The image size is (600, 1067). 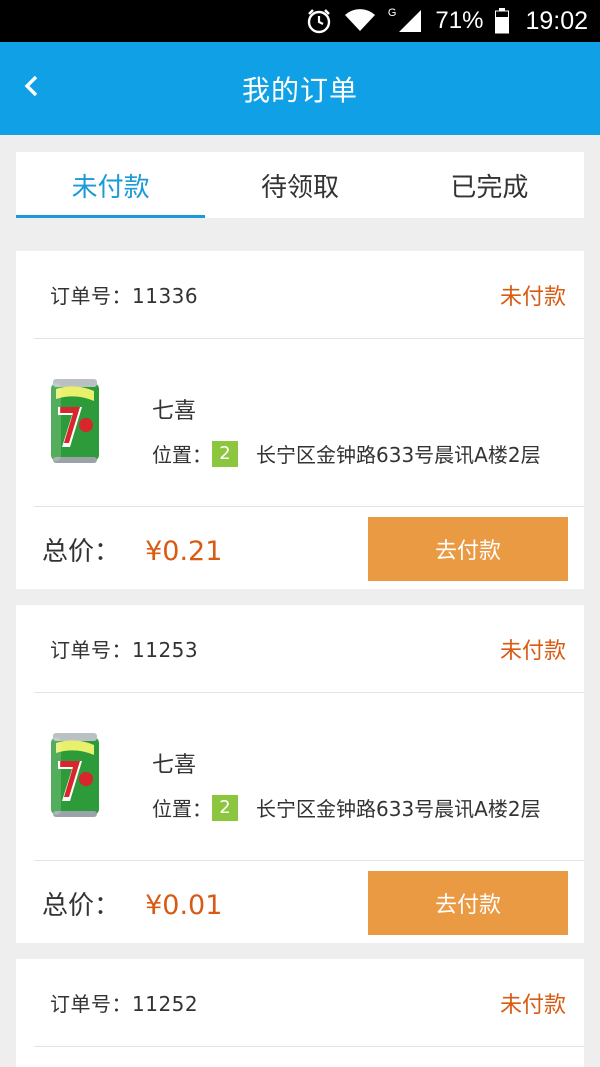 I want to click on tab-to-collect: 待领取, so click(x=299, y=185).